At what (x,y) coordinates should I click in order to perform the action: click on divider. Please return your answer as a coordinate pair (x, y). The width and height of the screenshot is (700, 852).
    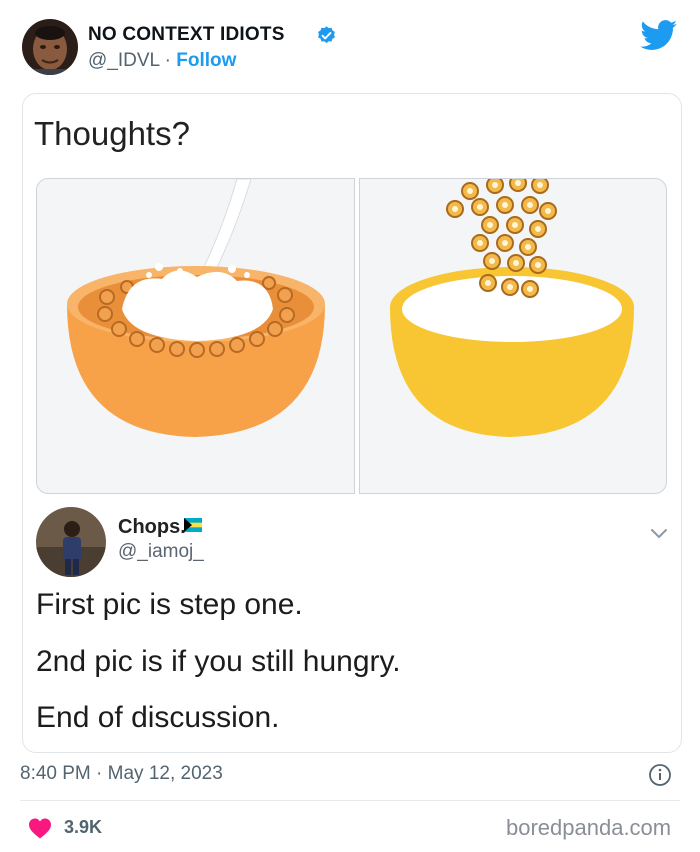
    Looking at the image, I should click on (350, 800).